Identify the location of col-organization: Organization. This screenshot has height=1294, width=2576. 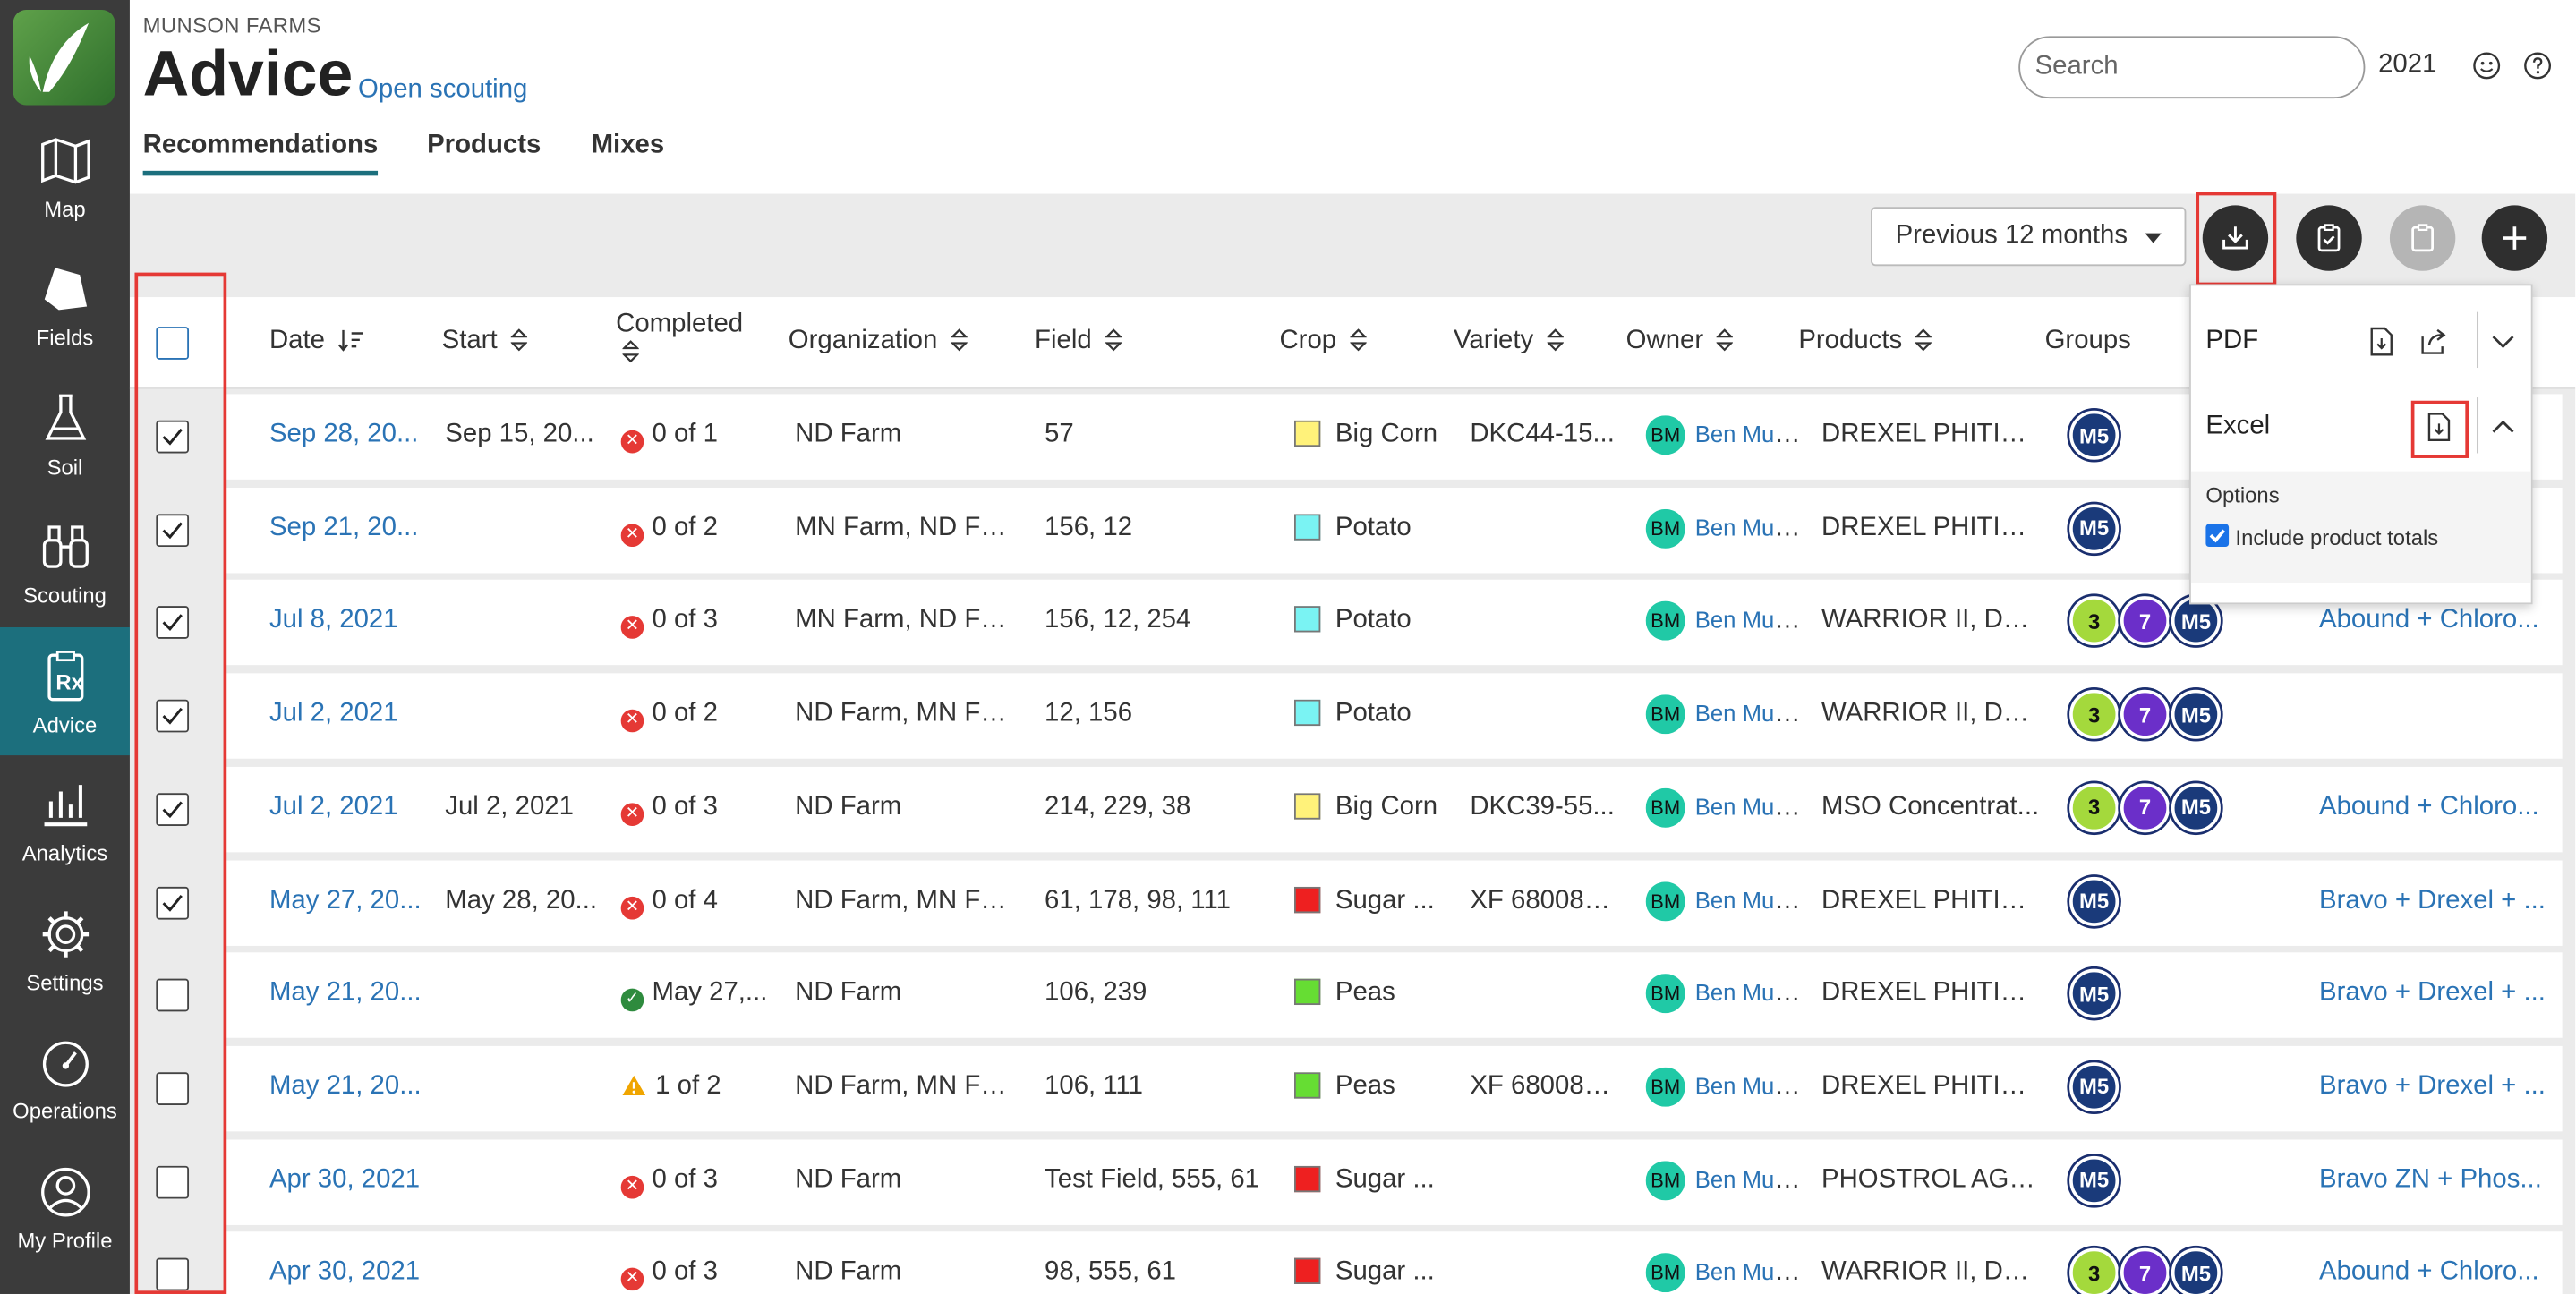
(878, 341).